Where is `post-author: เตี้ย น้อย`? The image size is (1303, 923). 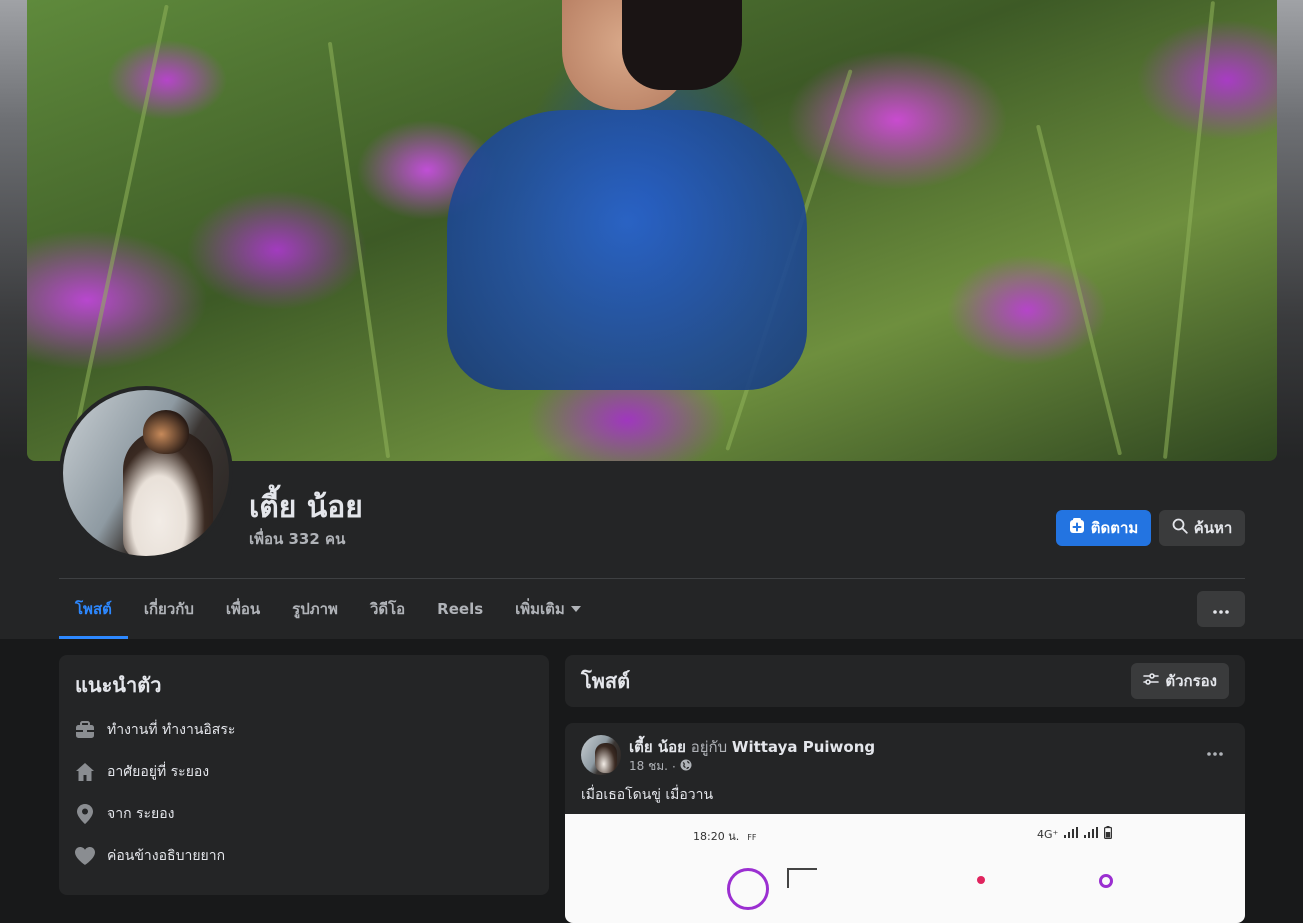
post-author: เตี้ย น้อย is located at coordinates (657, 747).